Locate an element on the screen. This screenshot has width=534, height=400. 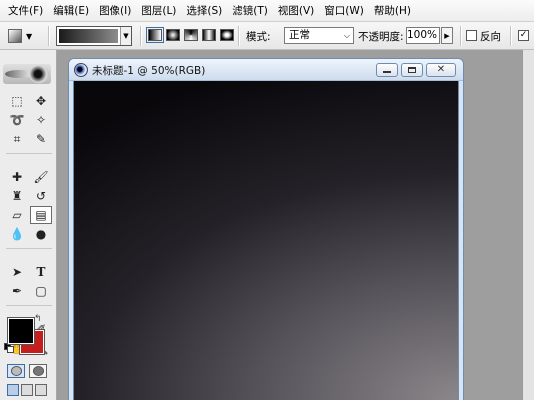
menu-view: 视图(V) is located at coordinates (296, 11).